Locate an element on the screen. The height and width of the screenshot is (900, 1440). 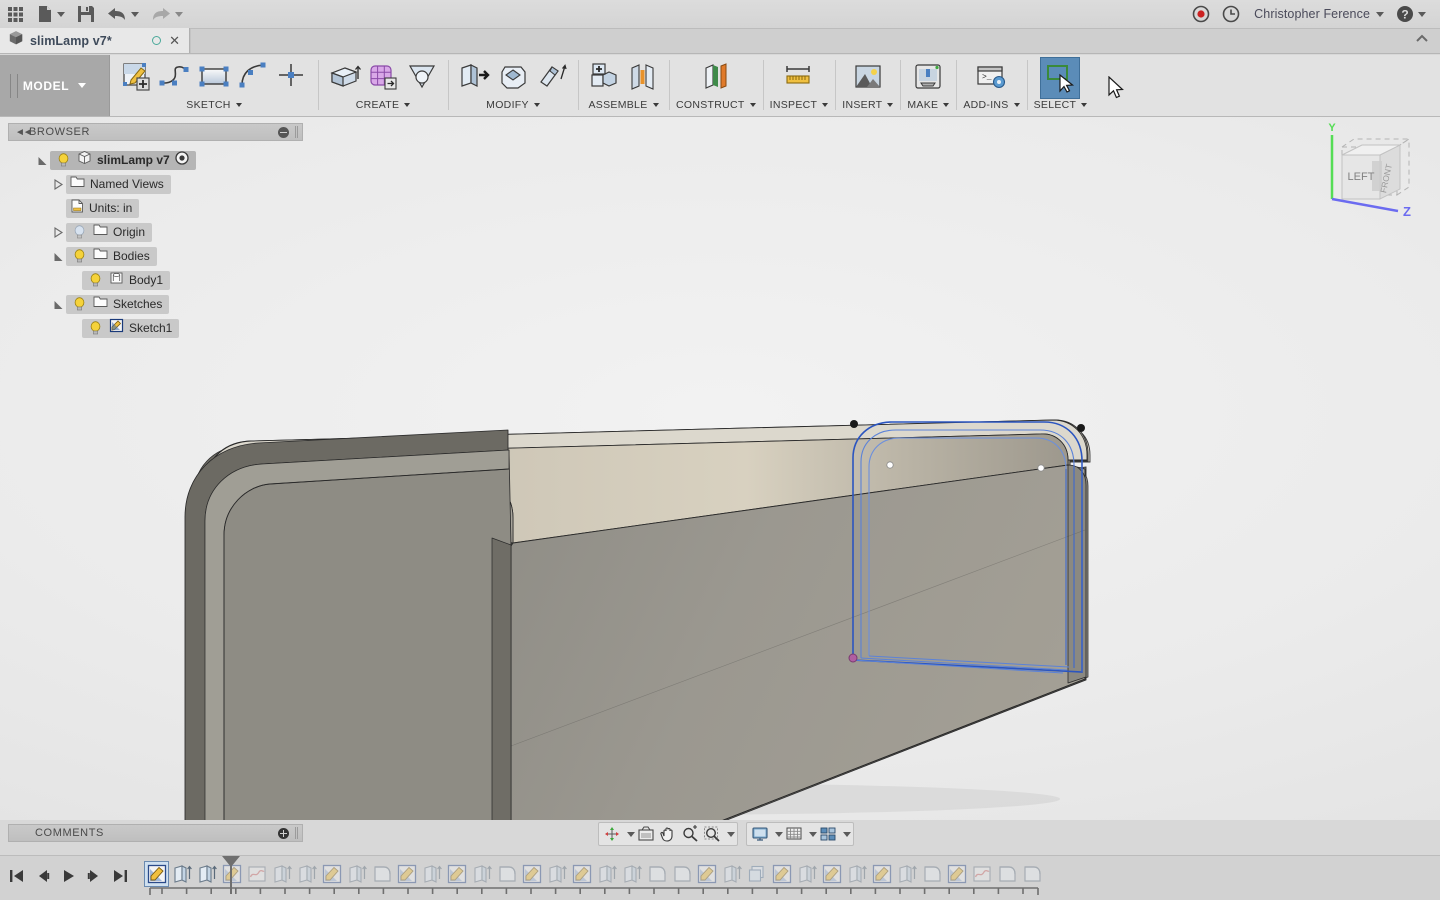
timeline-feature-loft is located at coordinates (256, 874).